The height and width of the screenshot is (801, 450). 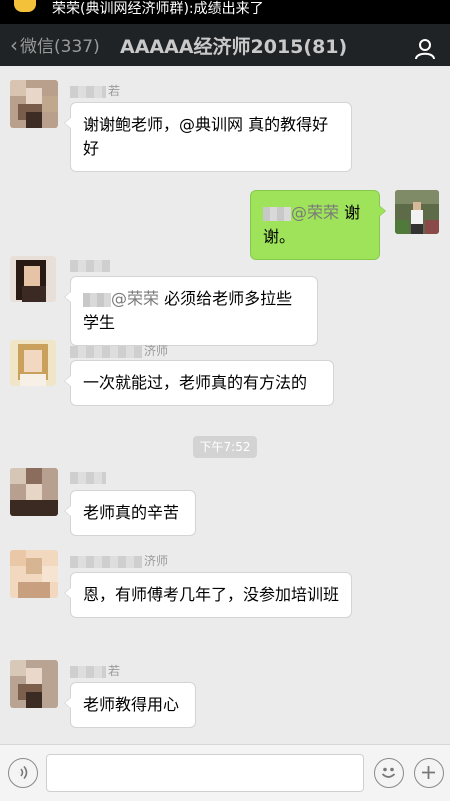 I want to click on notification-banner: 荣荣(典训网经济师群):成绩出来了, so click(x=225, y=12).